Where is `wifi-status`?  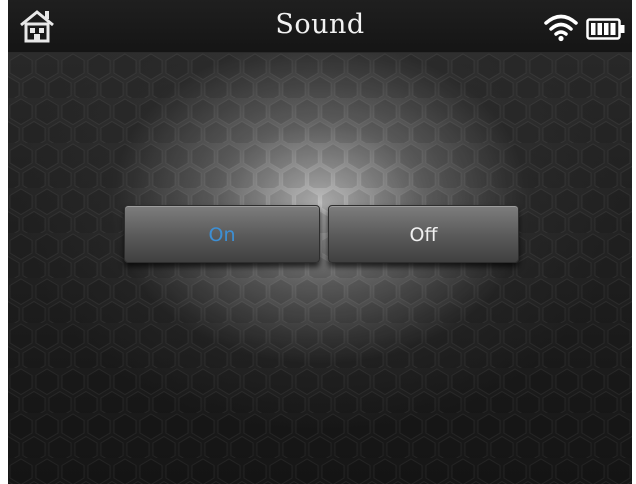
wifi-status is located at coordinates (561, 27).